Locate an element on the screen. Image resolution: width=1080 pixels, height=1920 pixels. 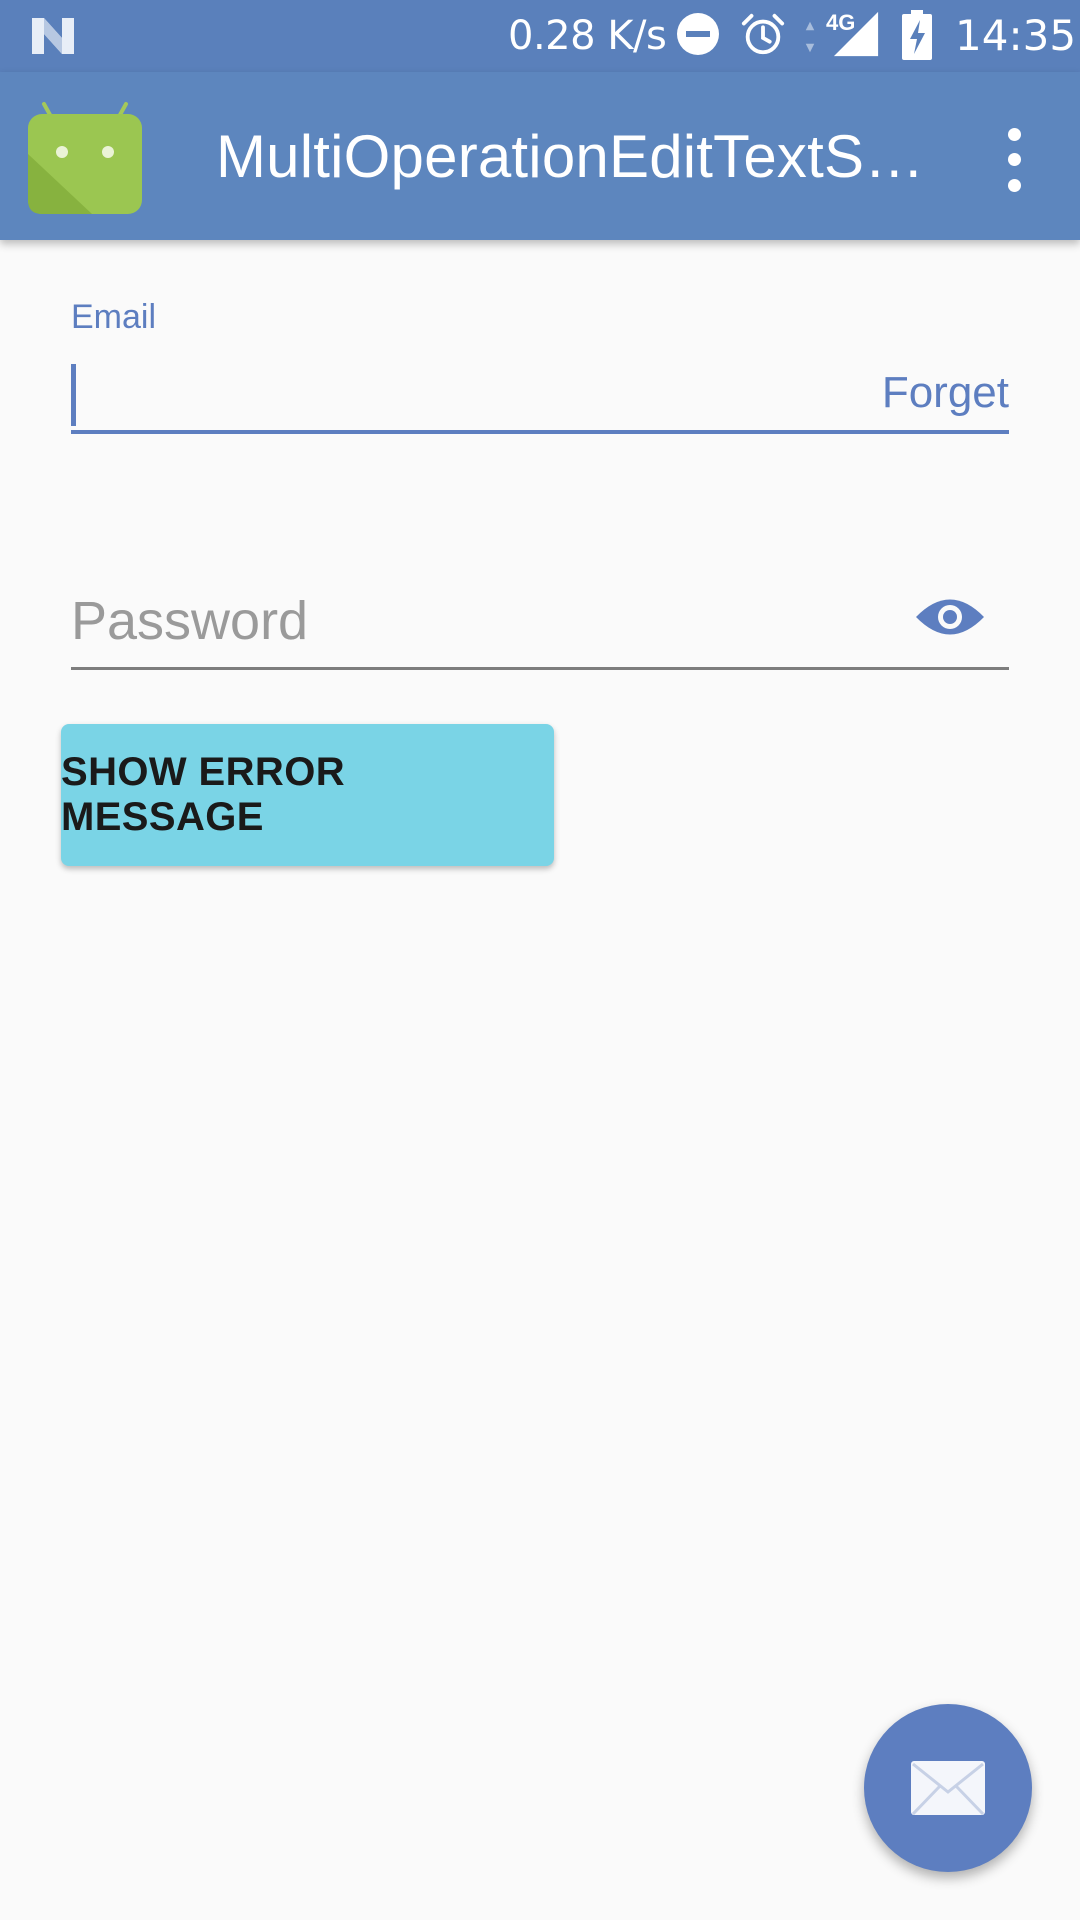
eye-icon is located at coordinates (950, 617).